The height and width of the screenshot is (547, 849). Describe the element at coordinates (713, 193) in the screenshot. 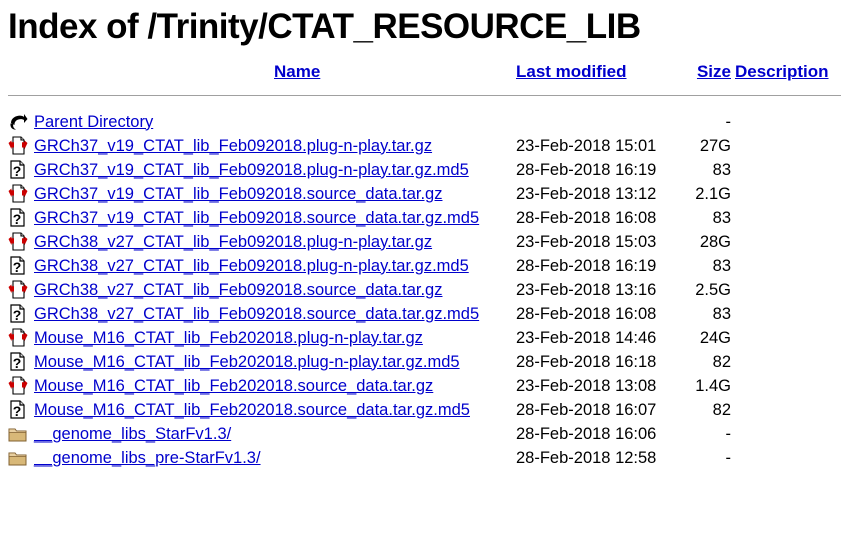

I see `row-size-cell: 2.1G` at that location.